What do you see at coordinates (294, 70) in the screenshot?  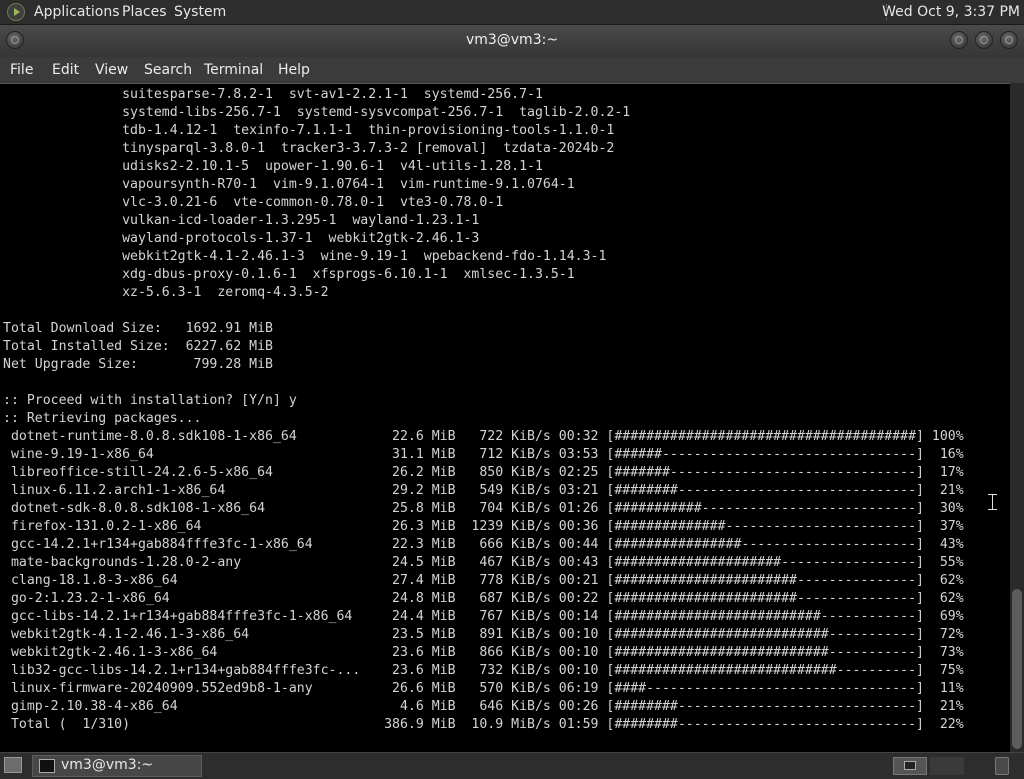 I see `menu-help: Help` at bounding box center [294, 70].